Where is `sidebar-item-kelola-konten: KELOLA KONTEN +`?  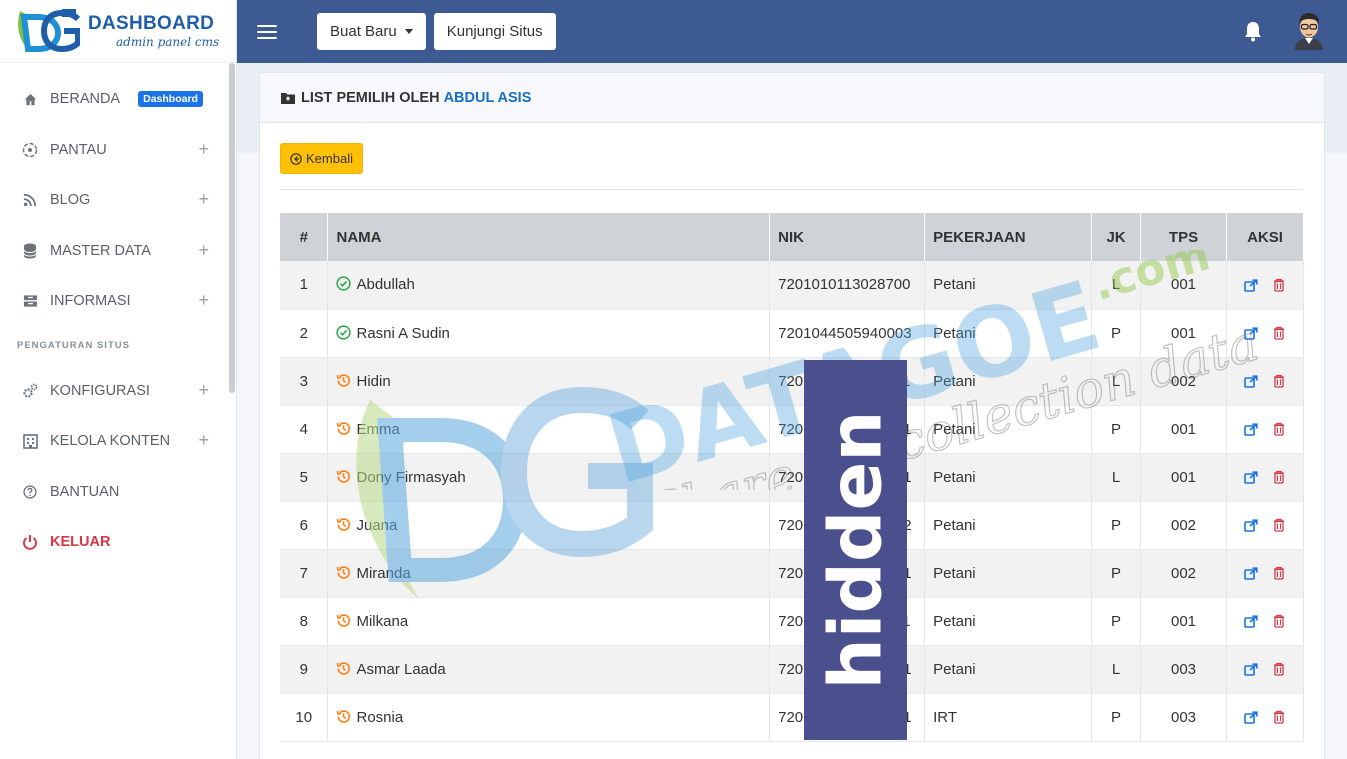 sidebar-item-kelola-konten: KELOLA KONTEN + is located at coordinates (114, 441).